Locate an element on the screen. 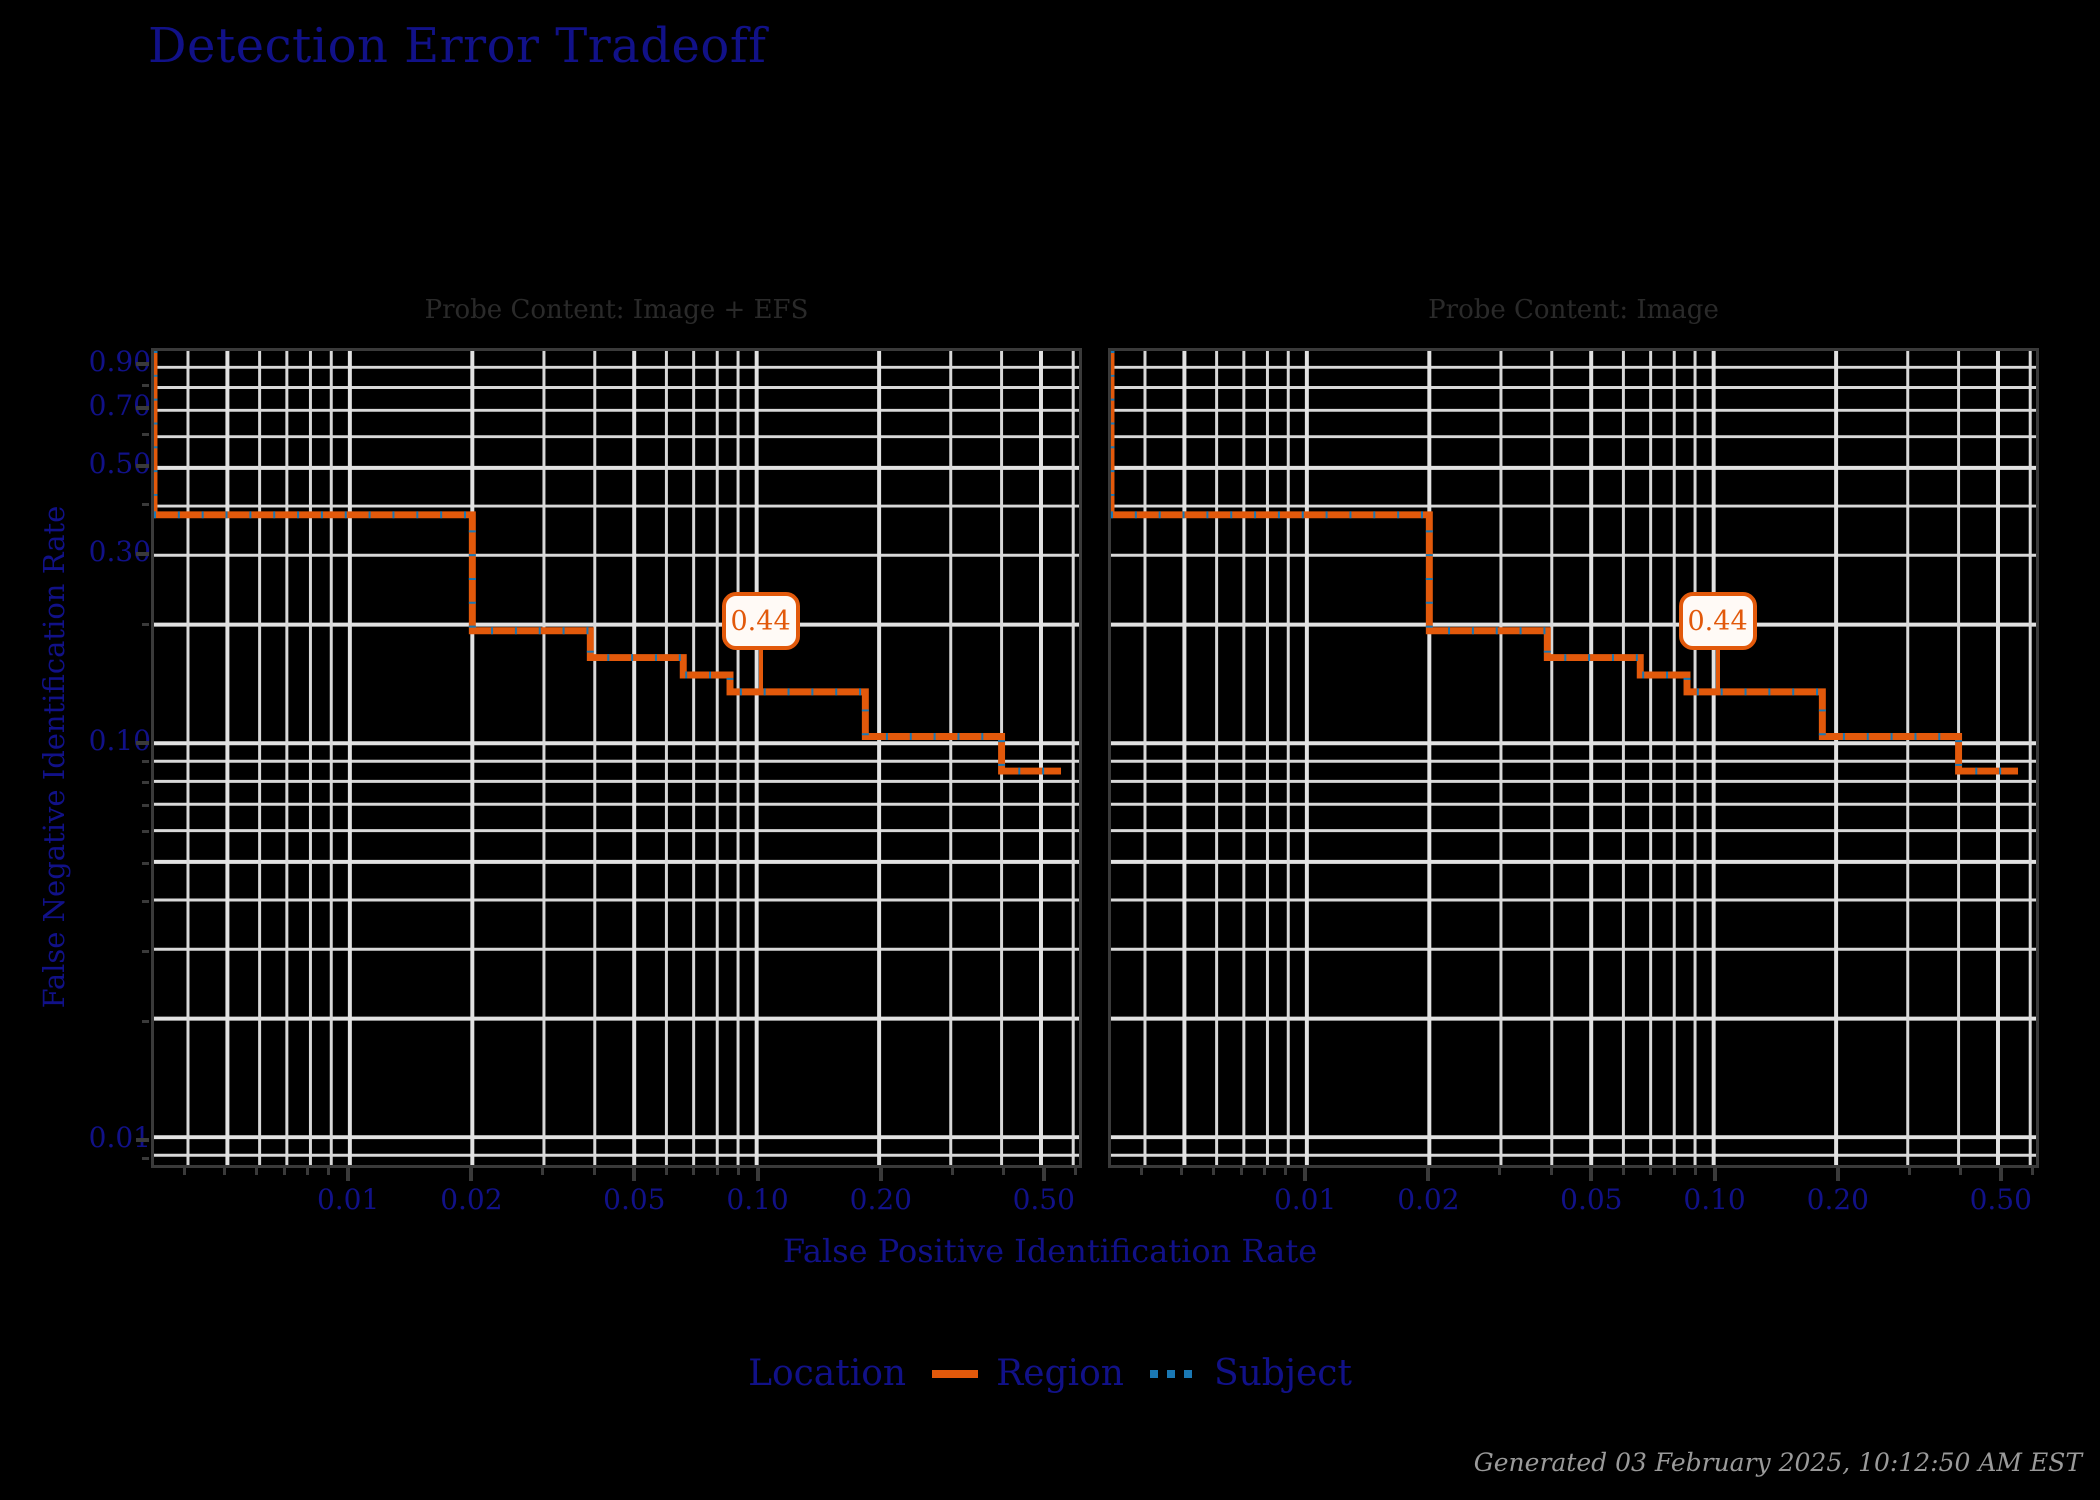  panel-title-left: Probe Content: Image + EFS is located at coordinates (616, 310).